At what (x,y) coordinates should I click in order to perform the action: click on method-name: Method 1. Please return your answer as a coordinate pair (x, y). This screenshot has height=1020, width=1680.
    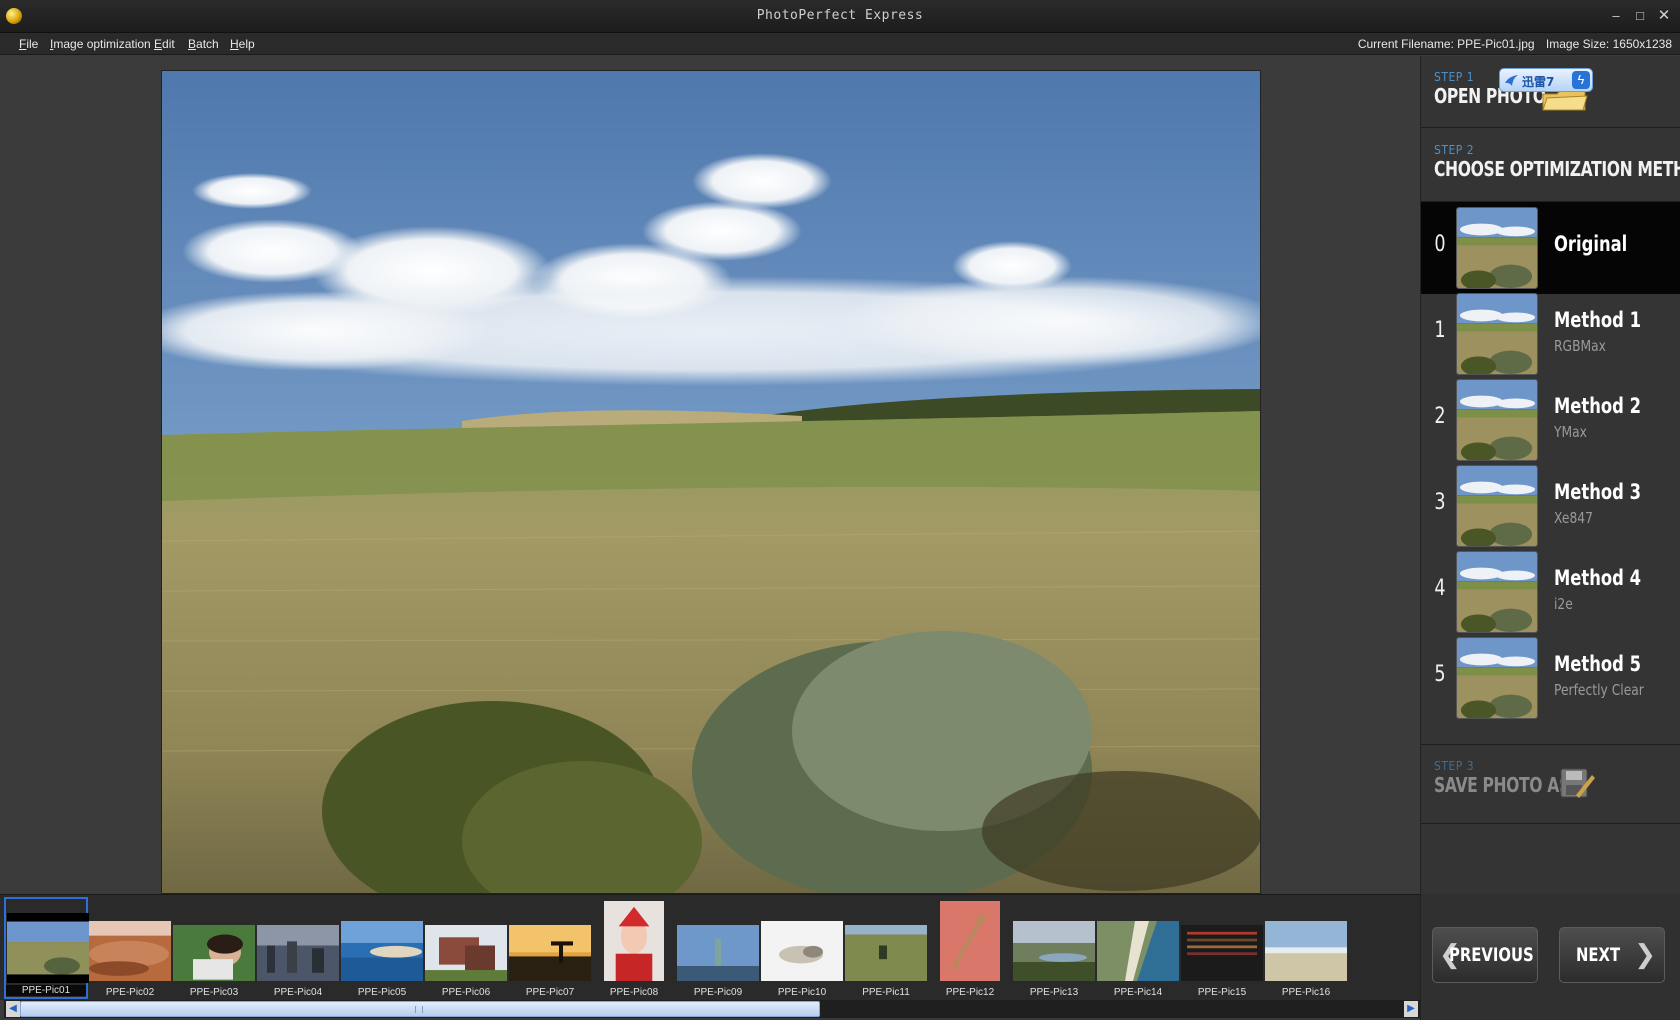
    Looking at the image, I should click on (1597, 320).